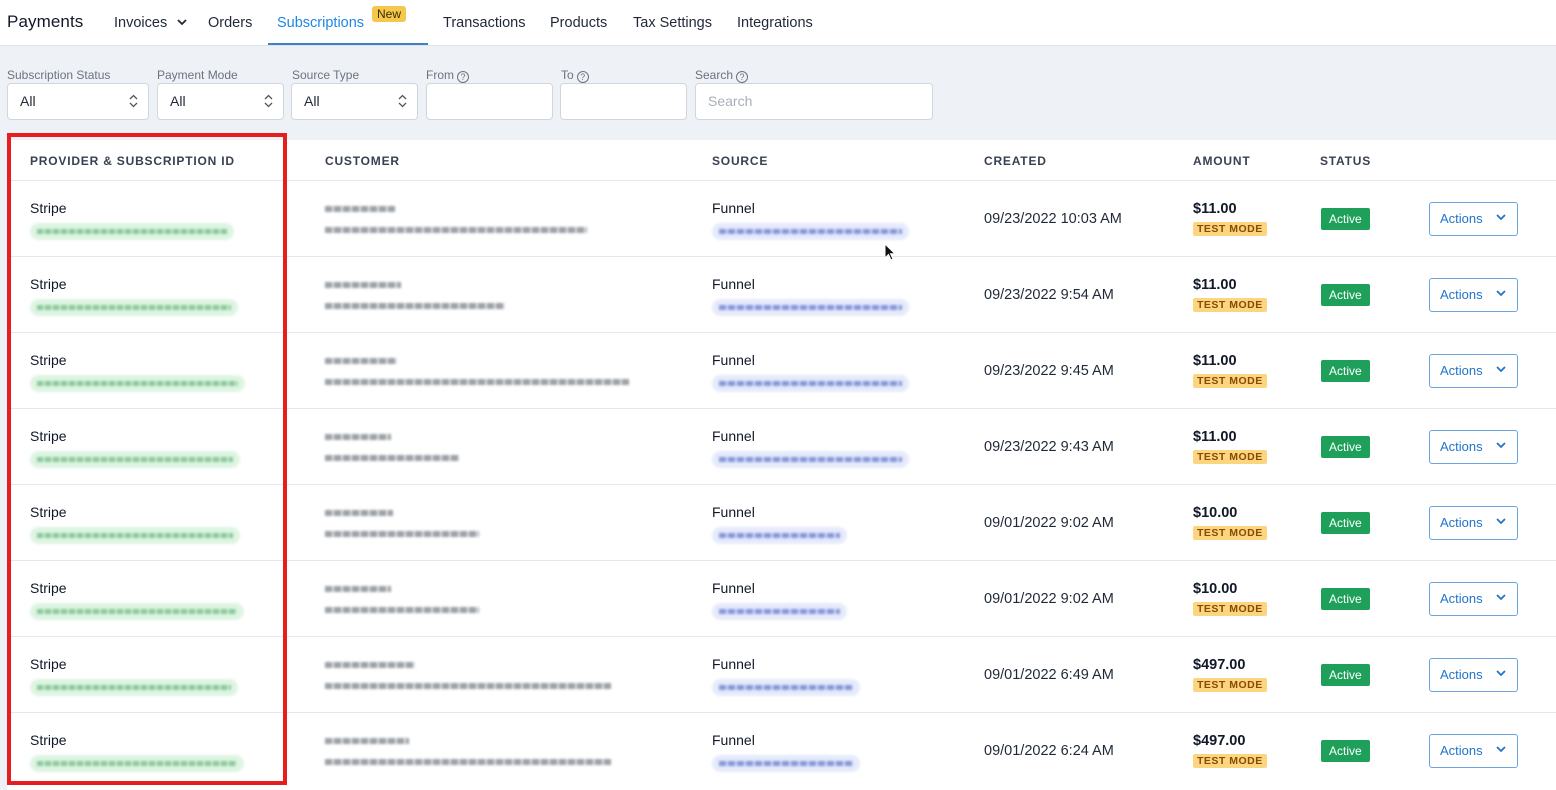  Describe the element at coordinates (489, 101) in the screenshot. I see `from-date-input` at that location.